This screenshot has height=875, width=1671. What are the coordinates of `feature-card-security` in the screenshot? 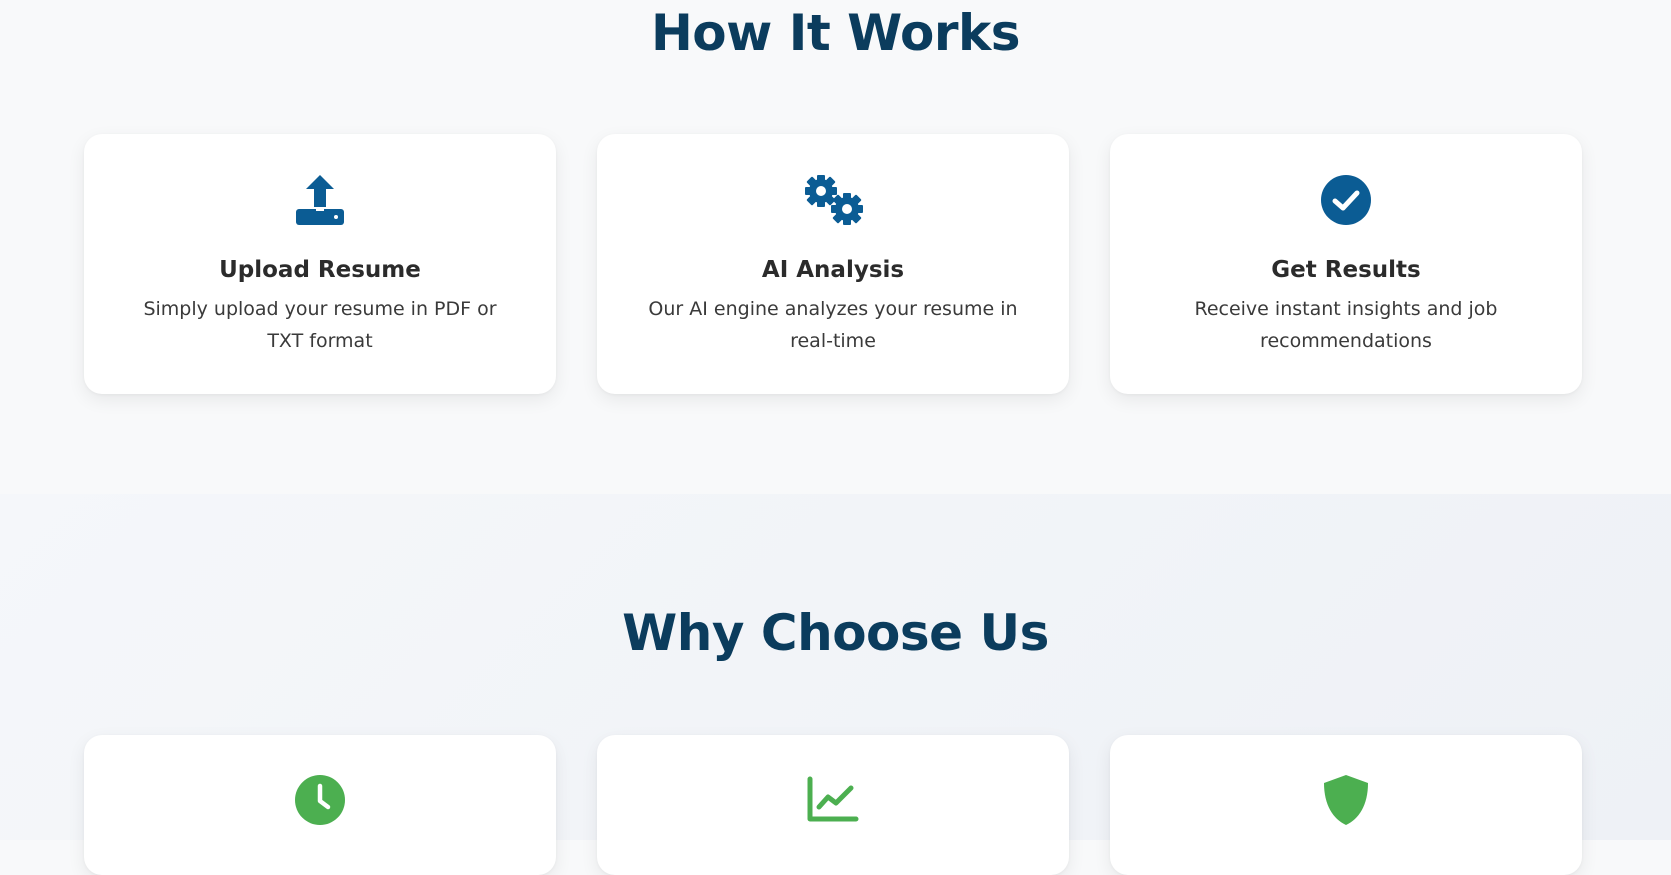 It's located at (1346, 805).